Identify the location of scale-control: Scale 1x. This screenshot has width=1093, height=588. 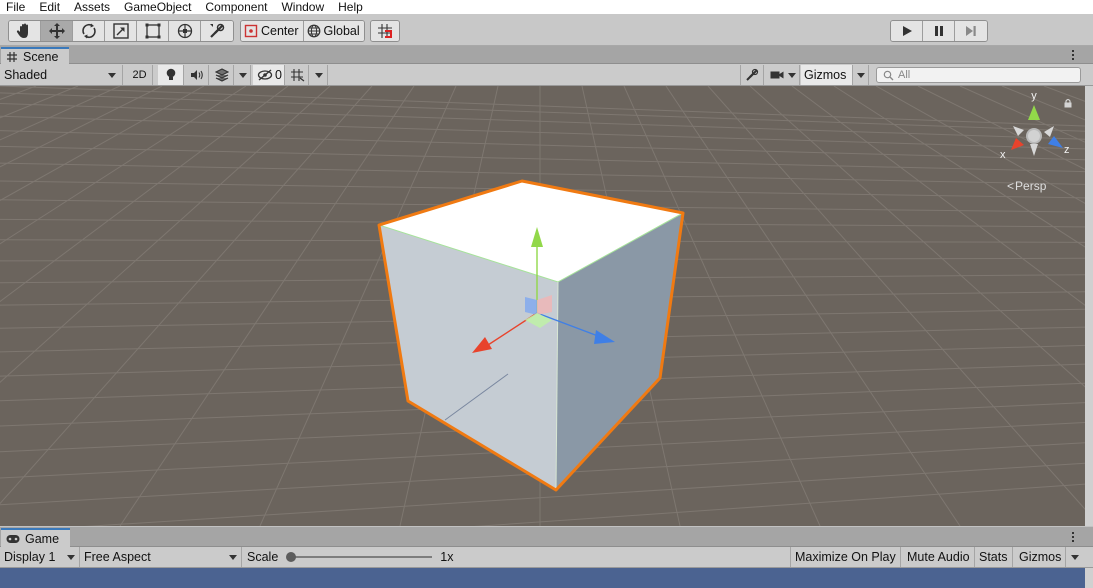
(517, 557).